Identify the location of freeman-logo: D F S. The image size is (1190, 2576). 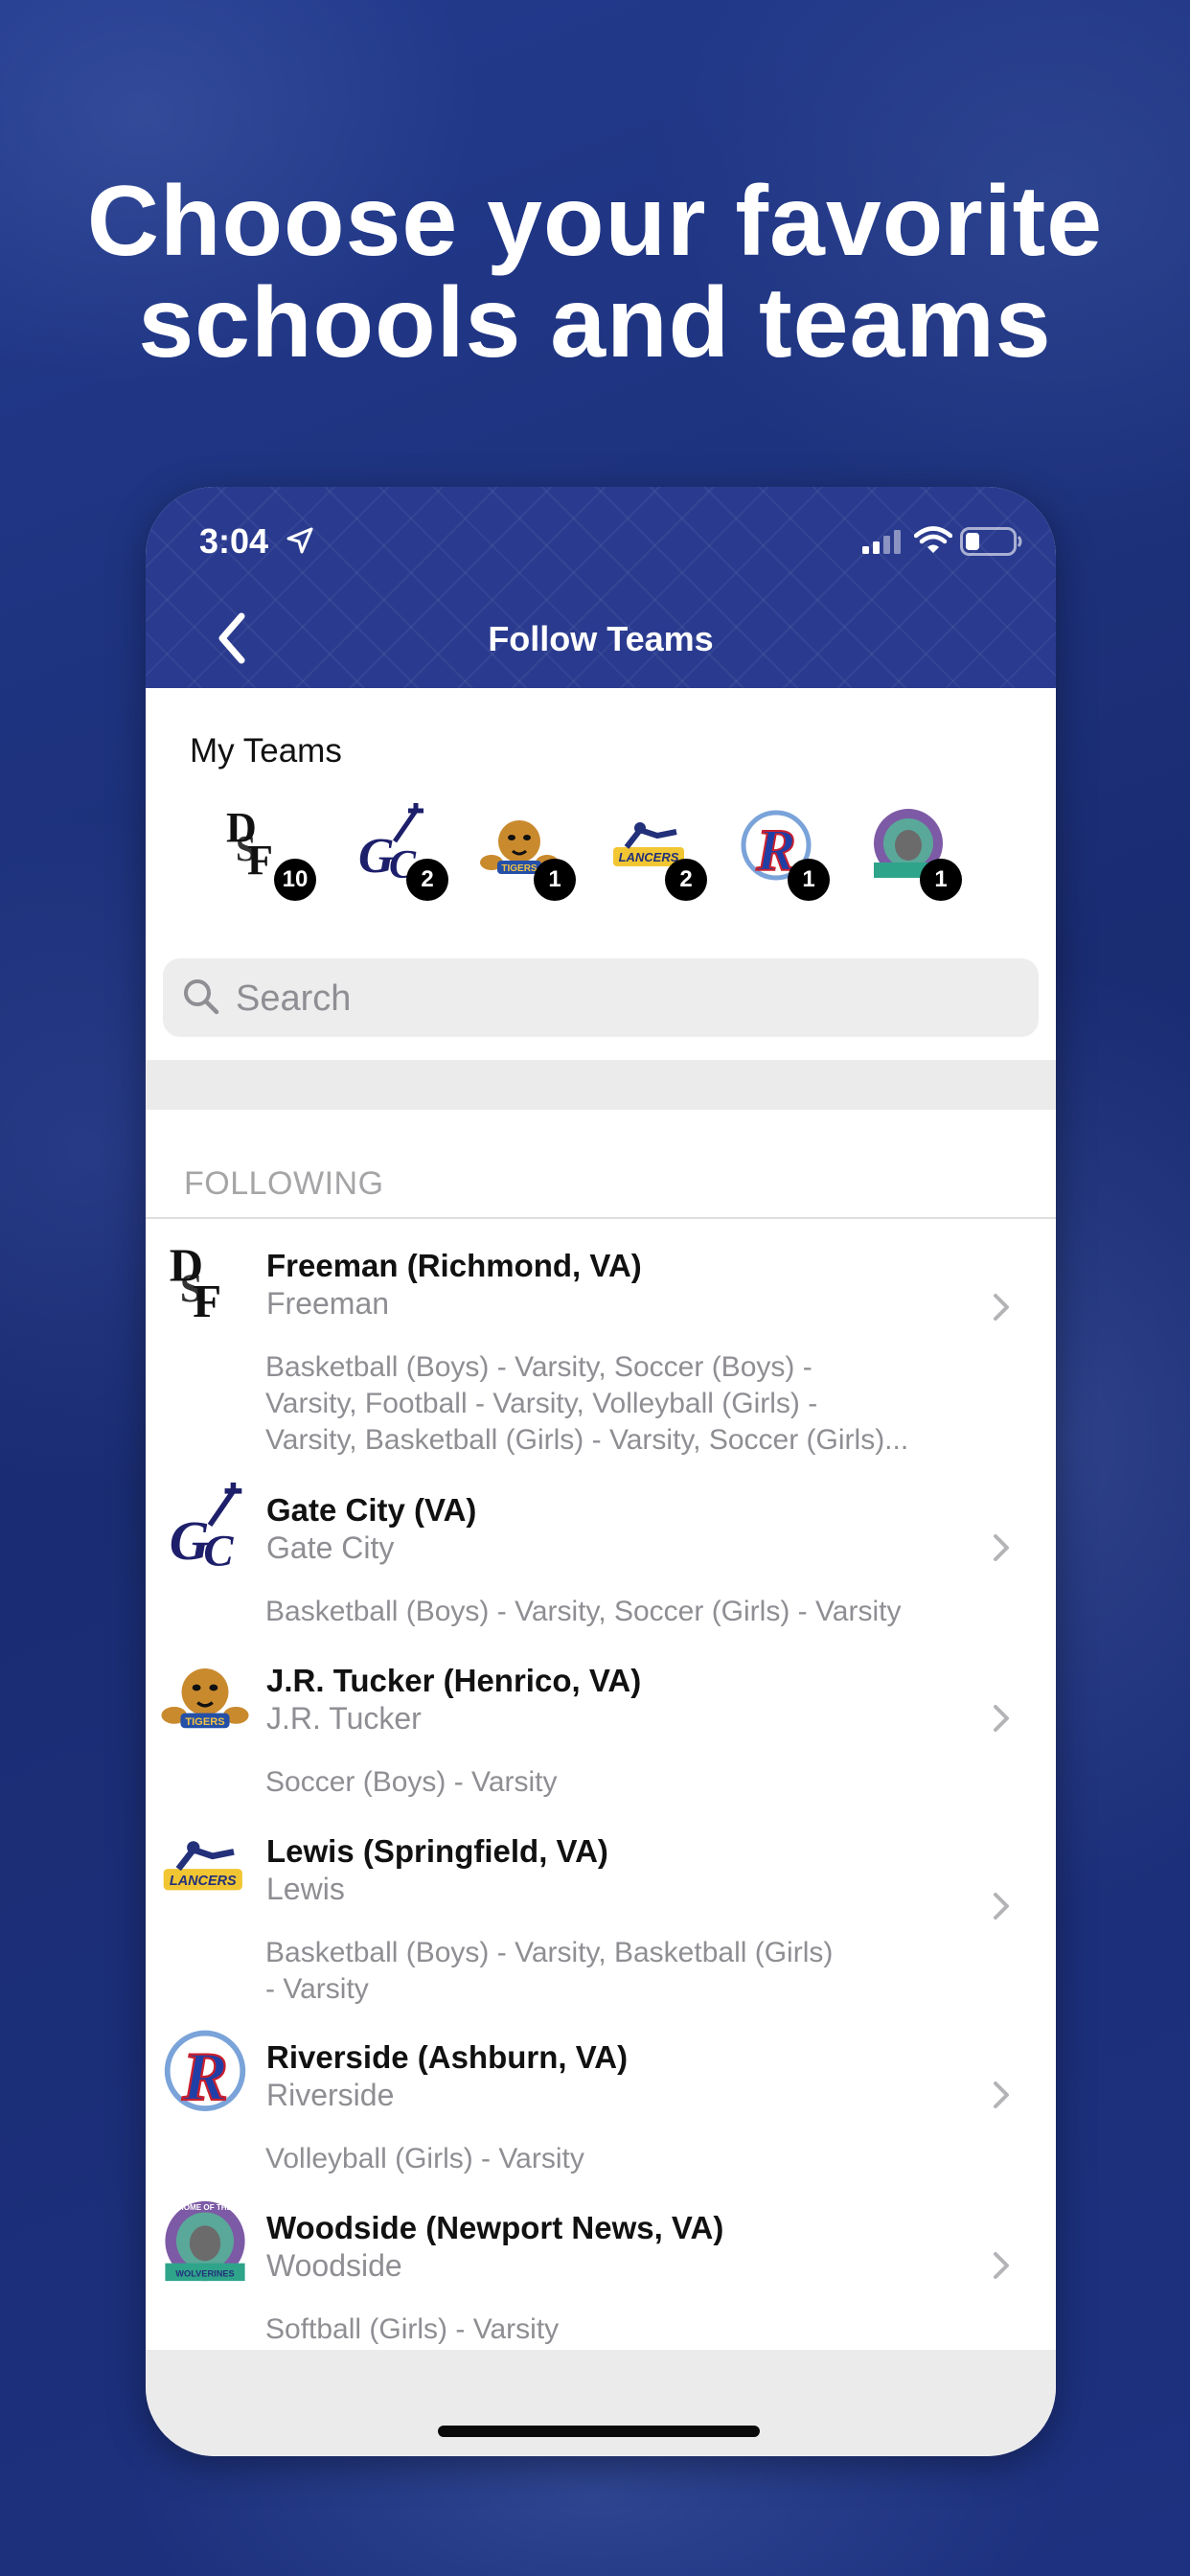
(195, 1282).